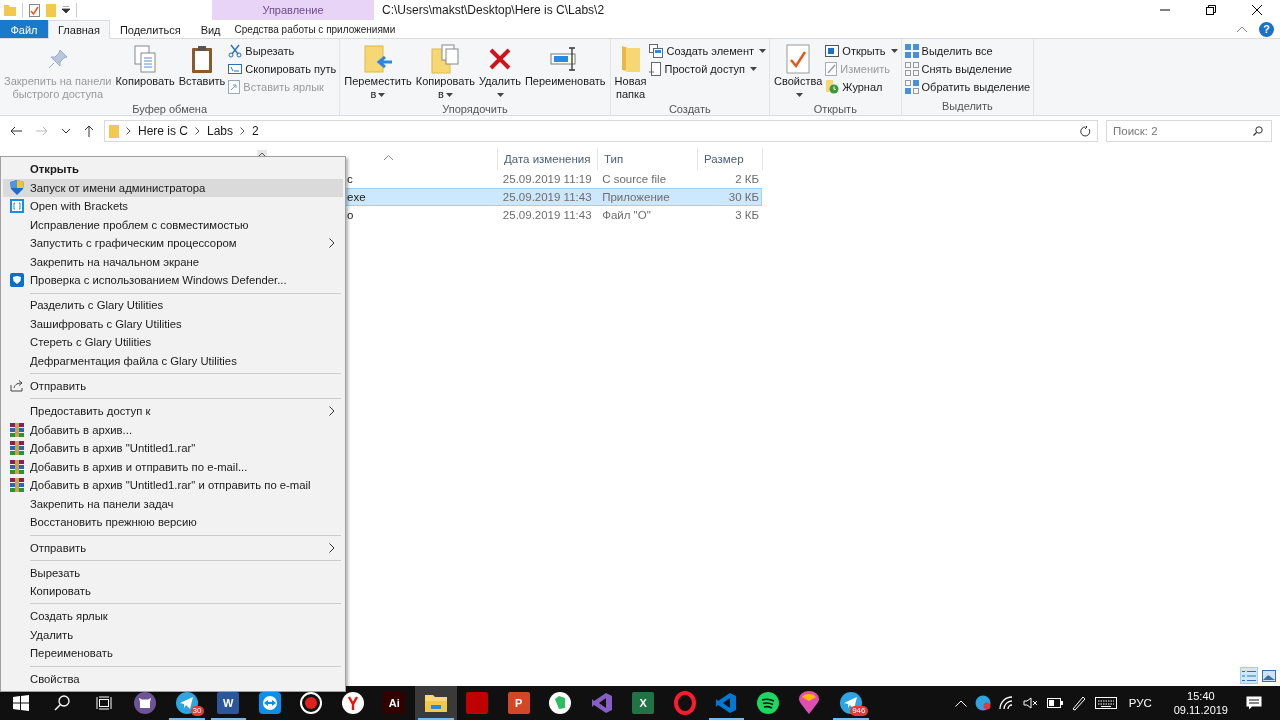  What do you see at coordinates (798, 72) in the screenshot?
I see `ribbon-button: Свойства` at bounding box center [798, 72].